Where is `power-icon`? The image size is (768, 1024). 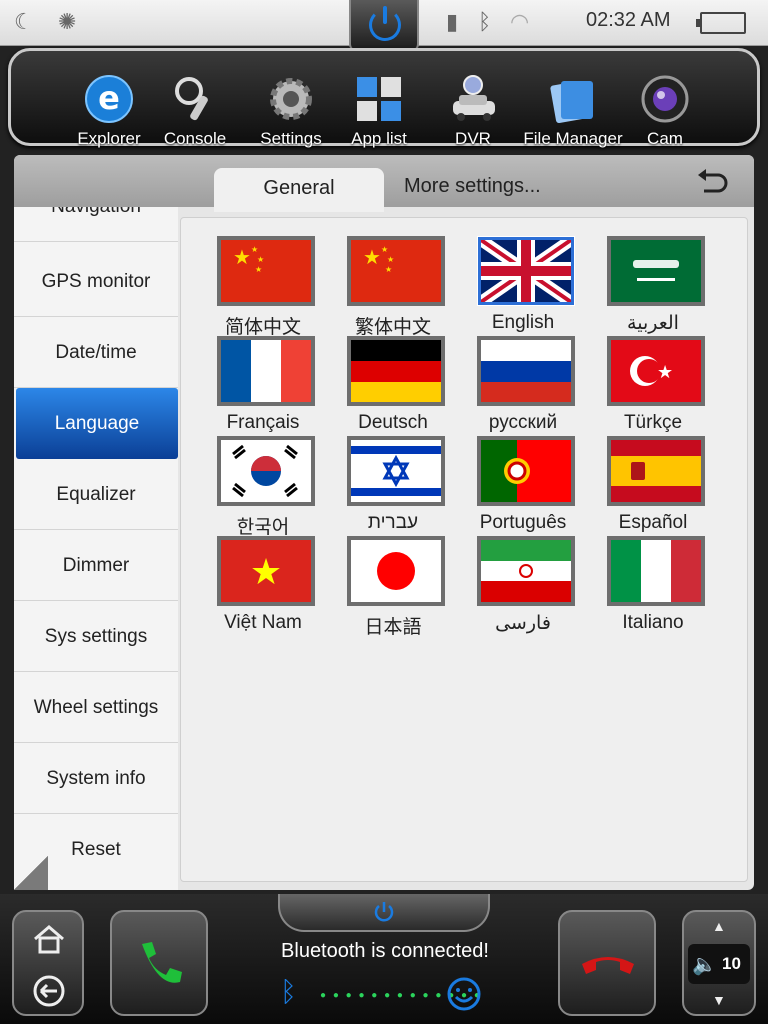 power-icon is located at coordinates (384, 912).